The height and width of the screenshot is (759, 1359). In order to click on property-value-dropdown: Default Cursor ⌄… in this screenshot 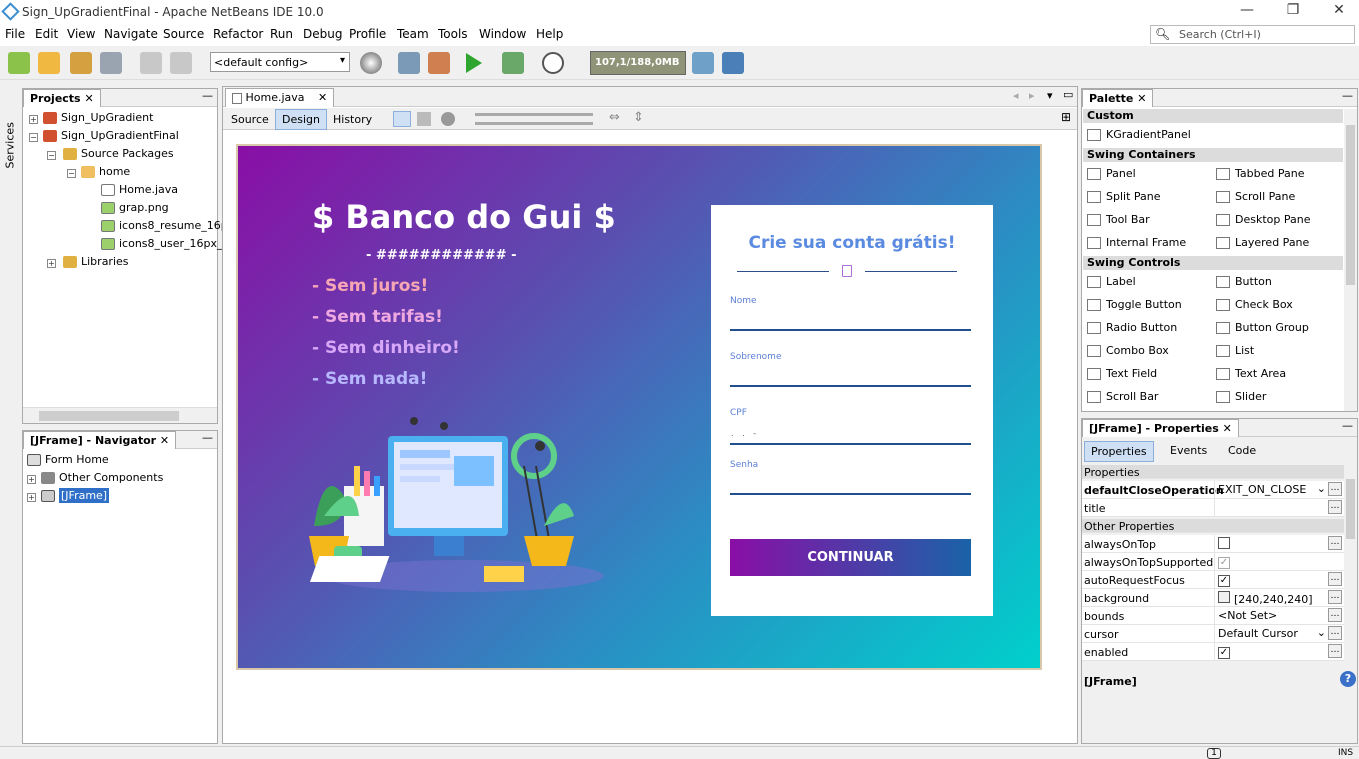, I will do `click(1278, 633)`.